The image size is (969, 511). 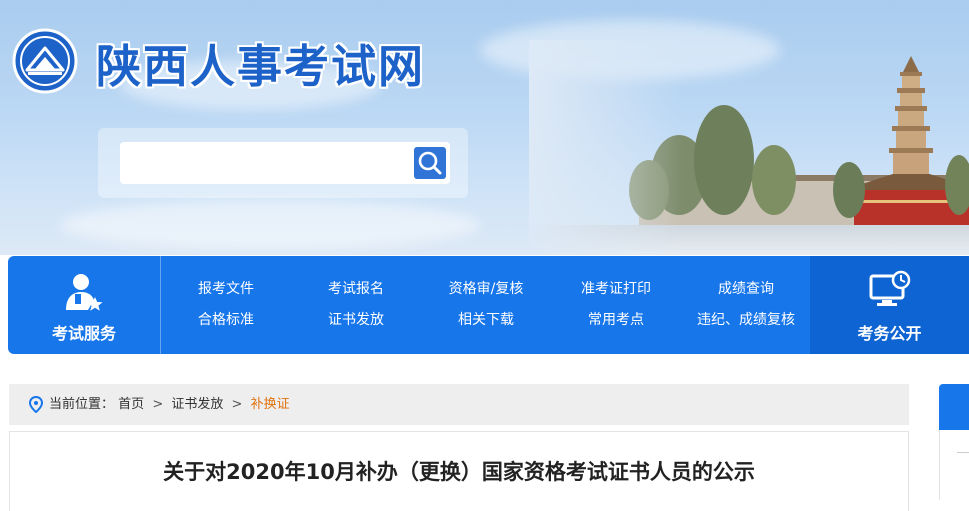 I want to click on nav-column-2: 考试报名 证书发放, so click(x=356, y=309).